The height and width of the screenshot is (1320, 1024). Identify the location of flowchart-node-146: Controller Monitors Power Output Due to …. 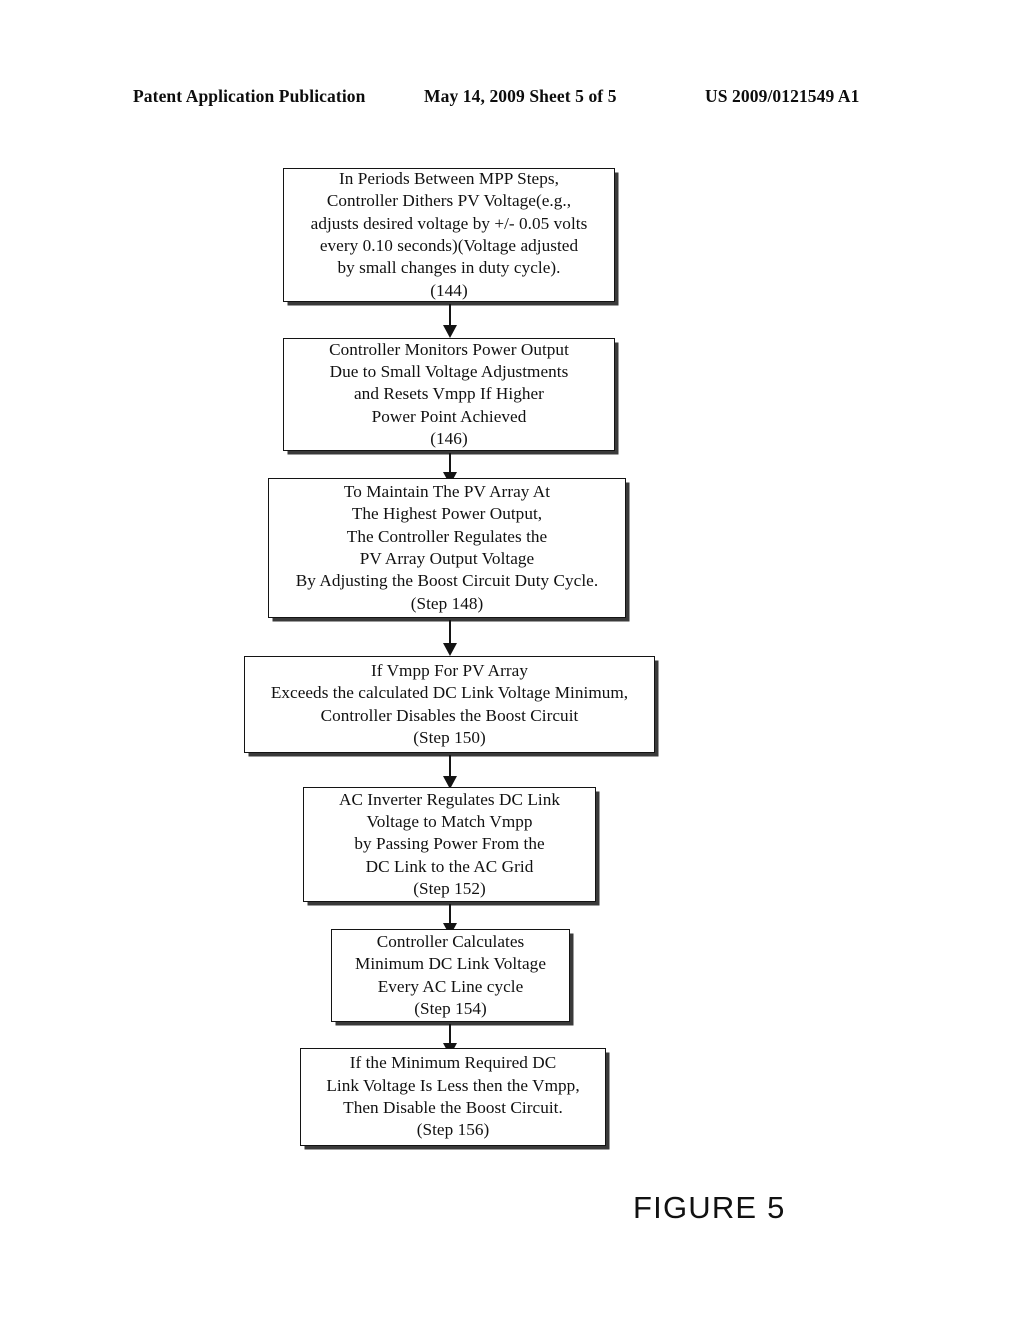
(449, 394).